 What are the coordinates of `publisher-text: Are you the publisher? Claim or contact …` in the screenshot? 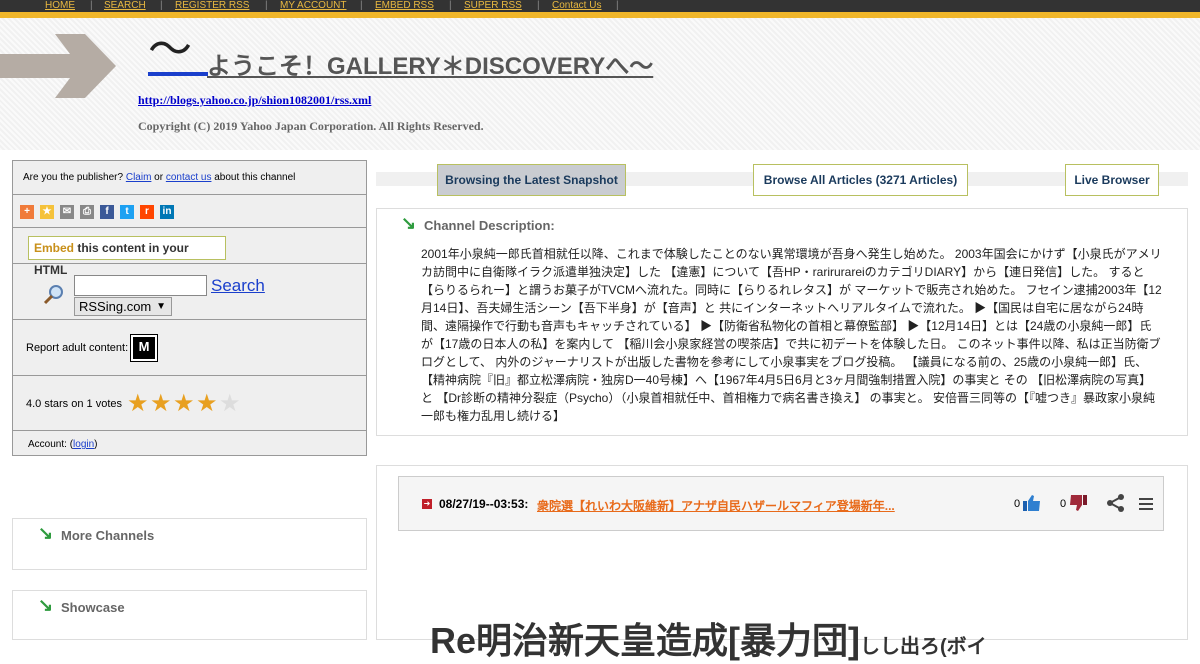 It's located at (159, 177).